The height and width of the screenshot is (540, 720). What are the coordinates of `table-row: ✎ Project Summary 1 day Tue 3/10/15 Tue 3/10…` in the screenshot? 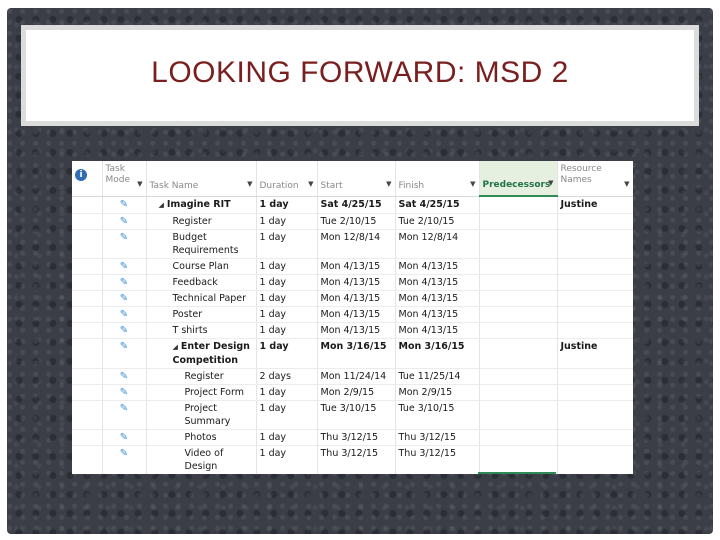 It's located at (352, 415).